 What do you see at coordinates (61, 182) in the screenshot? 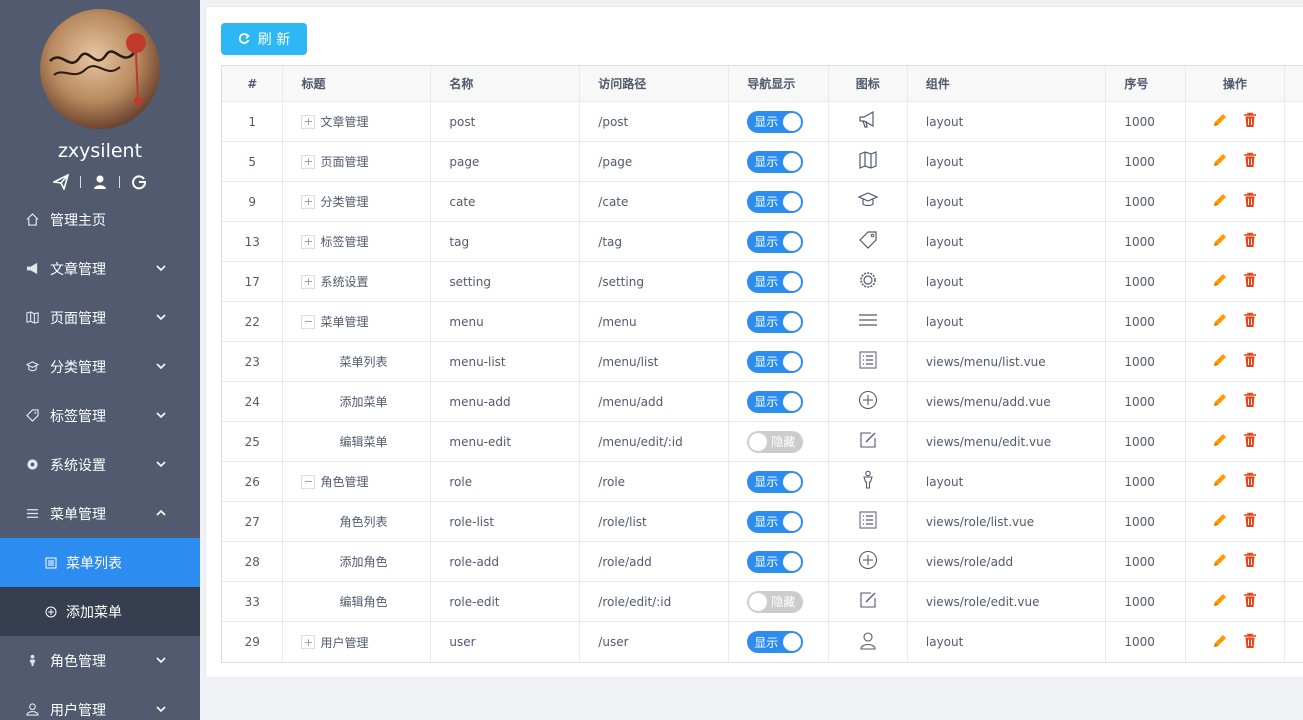
I see `paper-plane-icon` at bounding box center [61, 182].